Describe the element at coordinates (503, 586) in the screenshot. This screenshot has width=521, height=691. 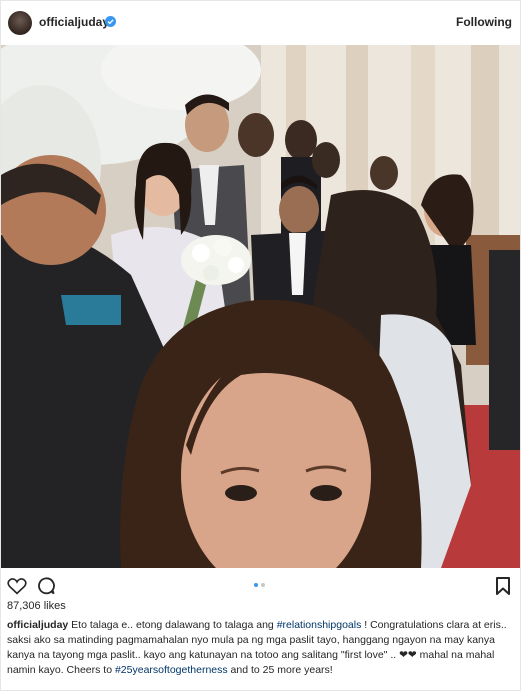
I see `bookmark-icon` at that location.